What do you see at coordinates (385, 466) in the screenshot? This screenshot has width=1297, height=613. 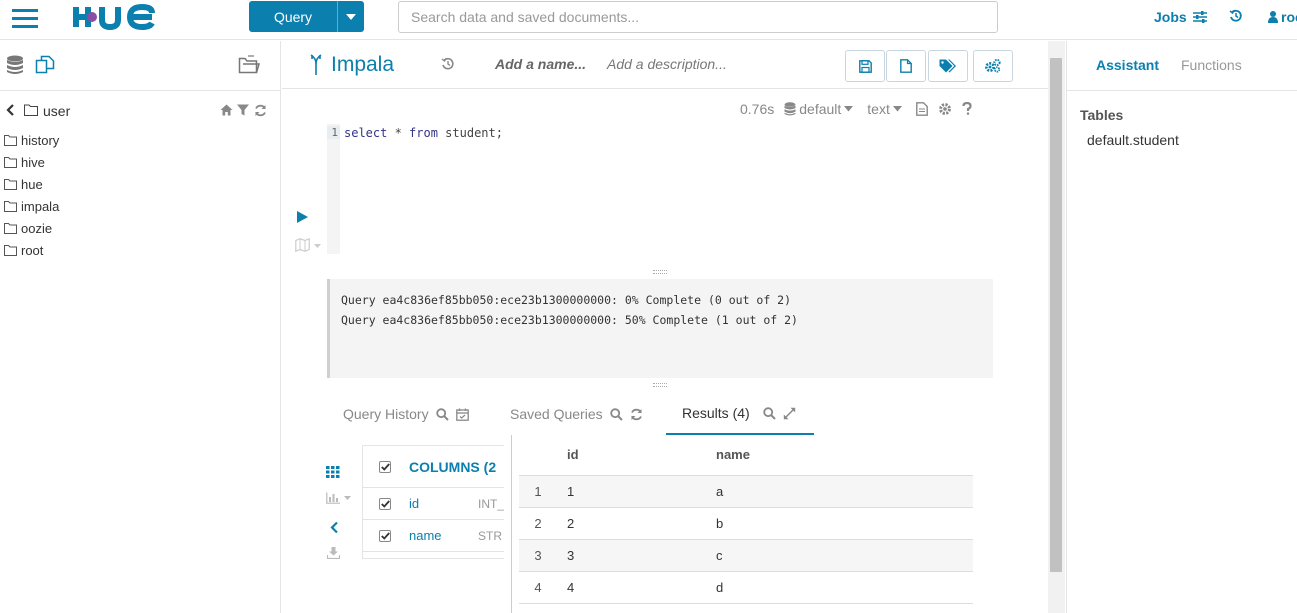 I see `select-all-columns-checkbox` at bounding box center [385, 466].